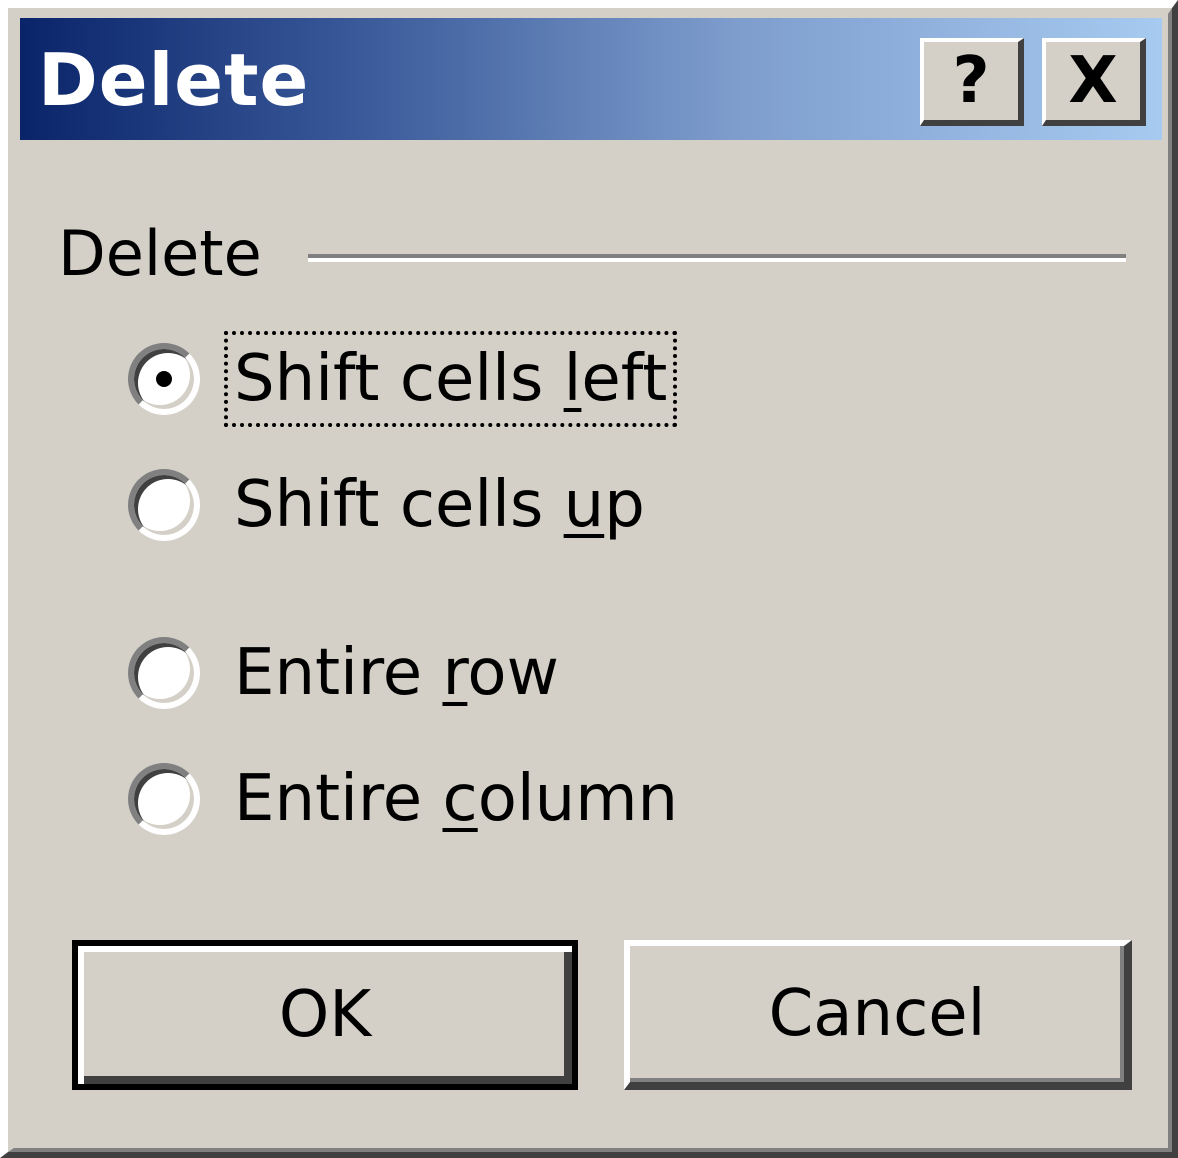 The width and height of the screenshot is (1178, 1158). I want to click on radio-label: Shift cells up, so click(439, 505).